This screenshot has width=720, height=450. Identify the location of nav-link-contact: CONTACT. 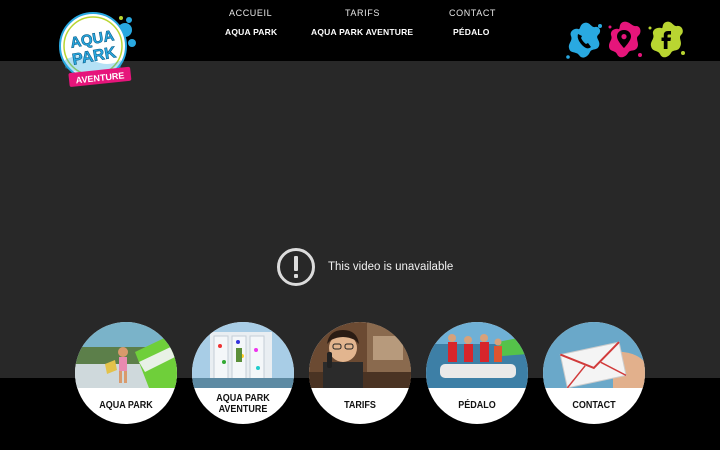
(472, 13).